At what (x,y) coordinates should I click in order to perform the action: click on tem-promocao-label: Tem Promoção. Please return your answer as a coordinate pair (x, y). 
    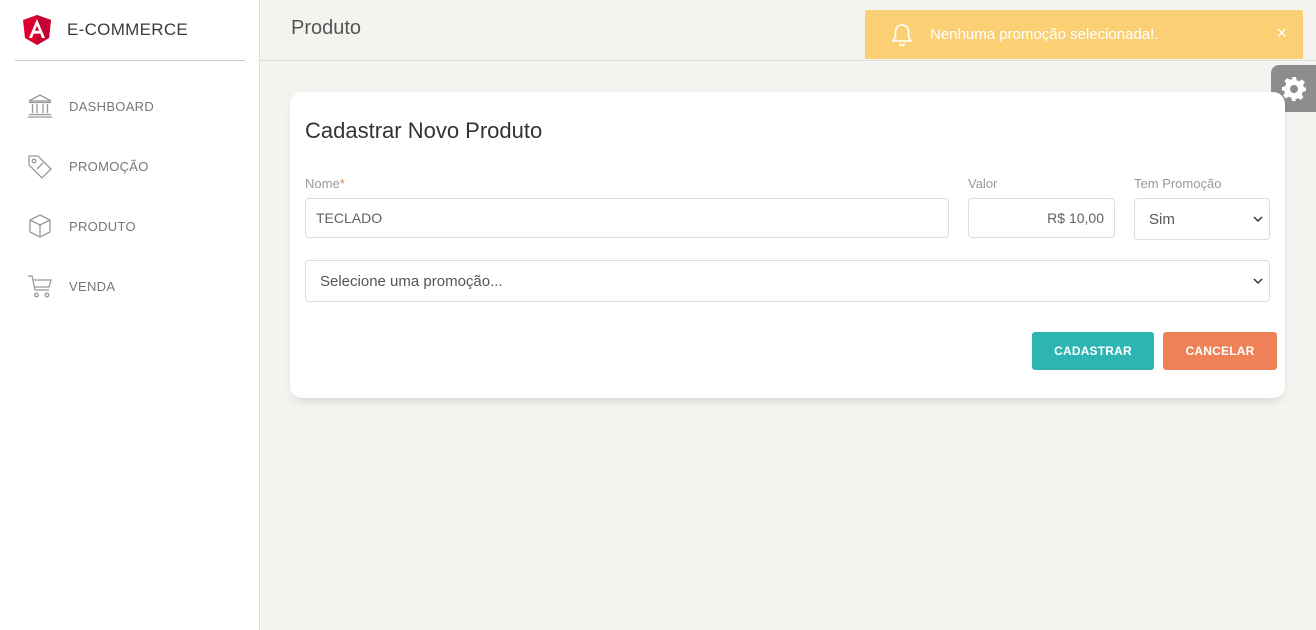
    Looking at the image, I should click on (1178, 183).